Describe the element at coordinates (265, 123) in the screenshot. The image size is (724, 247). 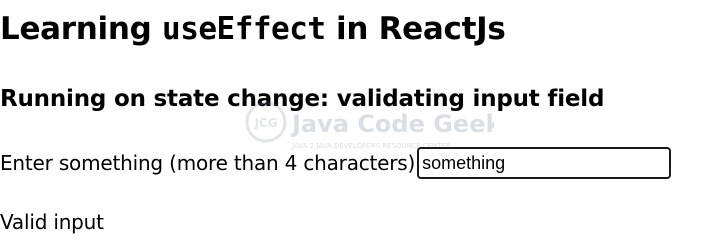
I see `svg-text: JCG` at that location.